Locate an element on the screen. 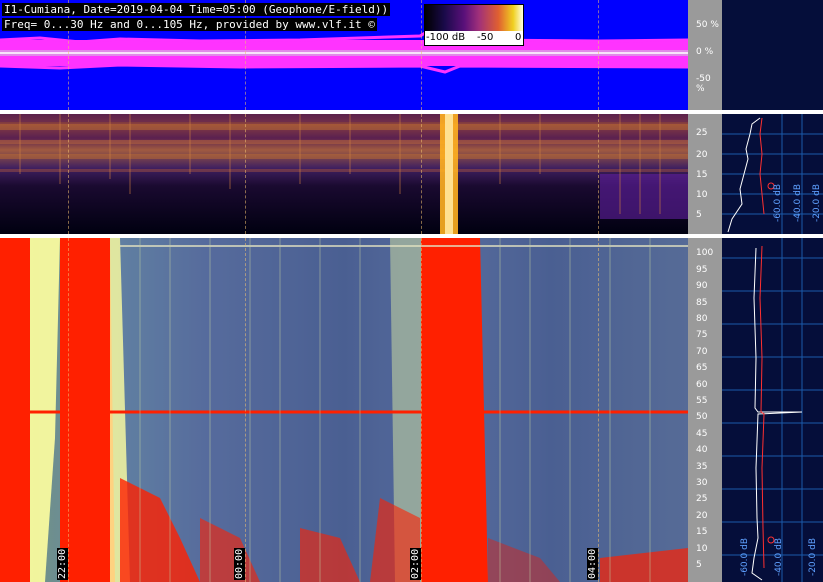 This screenshot has width=823, height=582. high-freq-tick: 45 is located at coordinates (702, 434).